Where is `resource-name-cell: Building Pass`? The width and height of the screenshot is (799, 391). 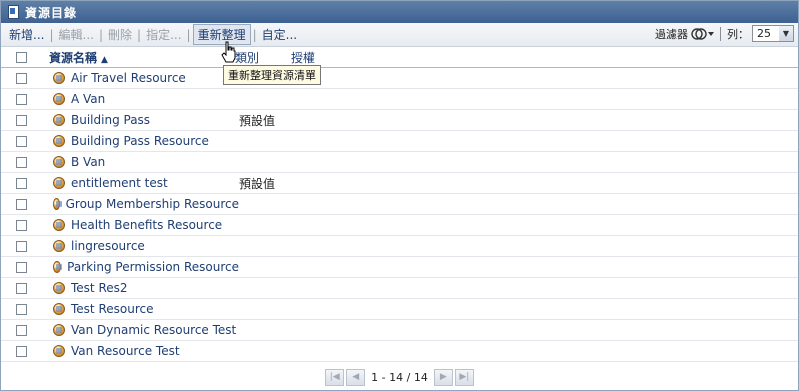 resource-name-cell: Building Pass is located at coordinates (146, 120).